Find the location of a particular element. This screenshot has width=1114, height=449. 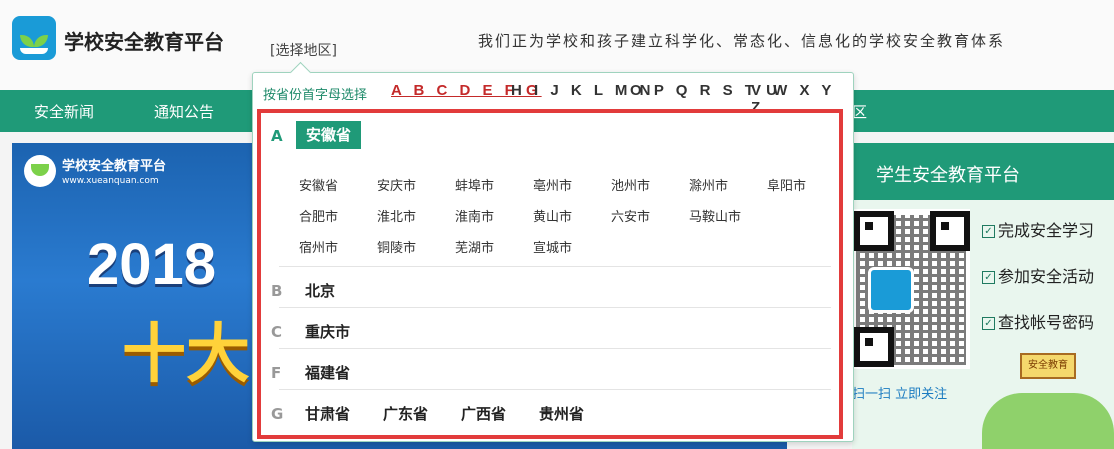

city-item: 蚌埠市 is located at coordinates (474, 184).